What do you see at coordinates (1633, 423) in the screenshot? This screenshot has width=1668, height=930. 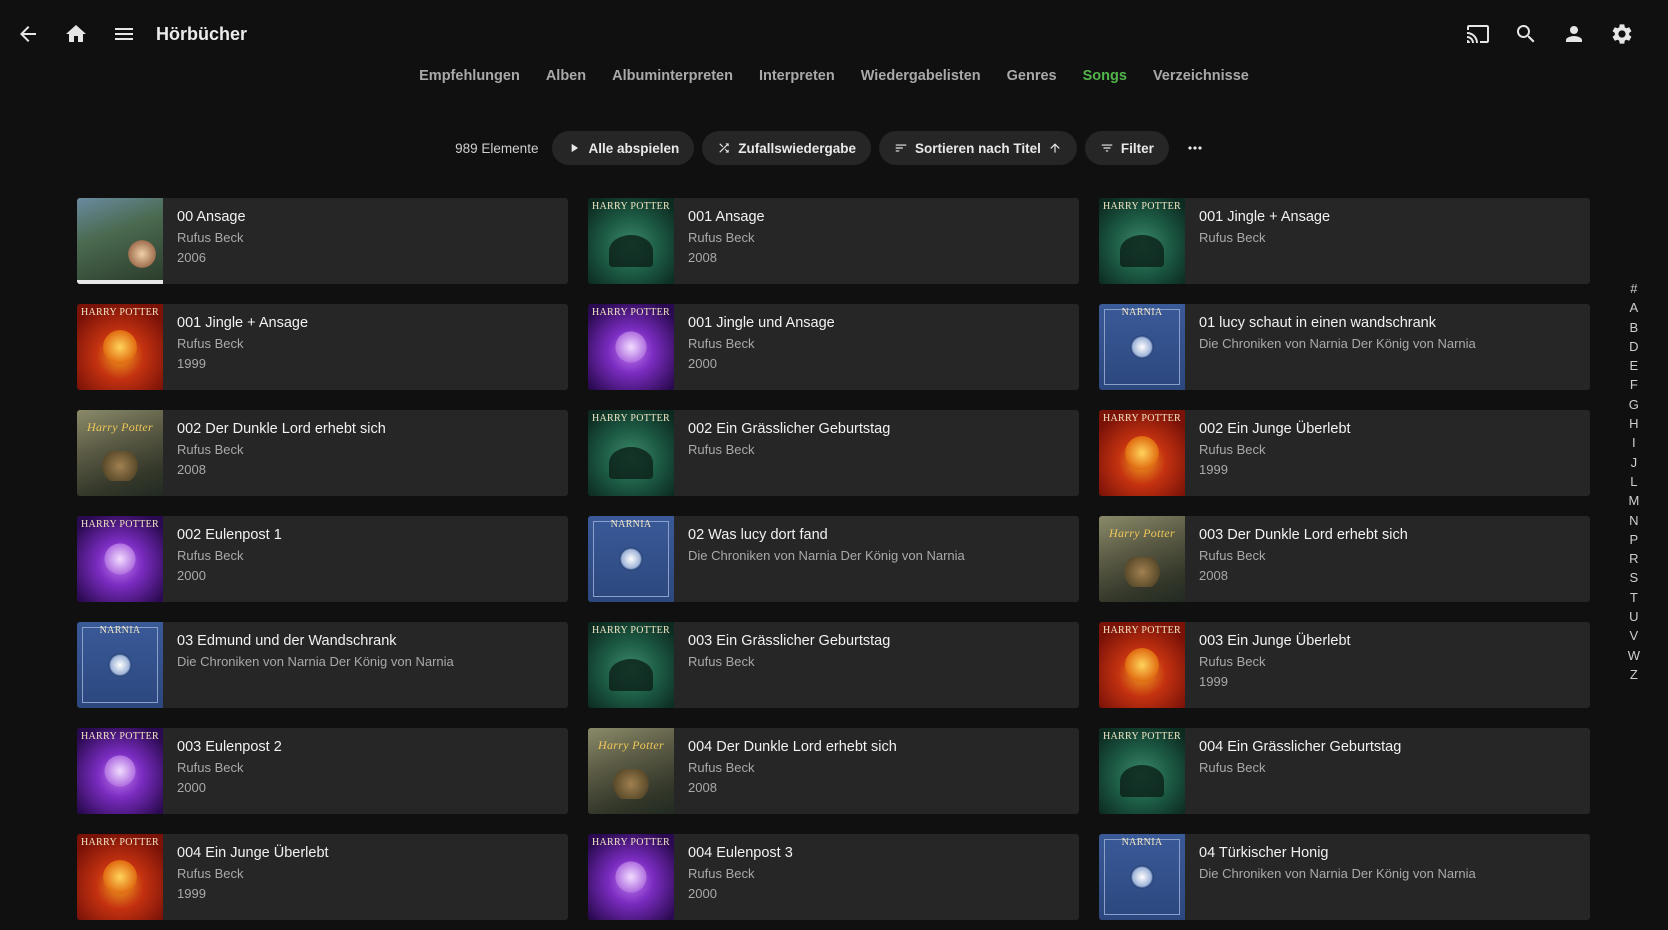 I see `alphabet-letter: H` at bounding box center [1633, 423].